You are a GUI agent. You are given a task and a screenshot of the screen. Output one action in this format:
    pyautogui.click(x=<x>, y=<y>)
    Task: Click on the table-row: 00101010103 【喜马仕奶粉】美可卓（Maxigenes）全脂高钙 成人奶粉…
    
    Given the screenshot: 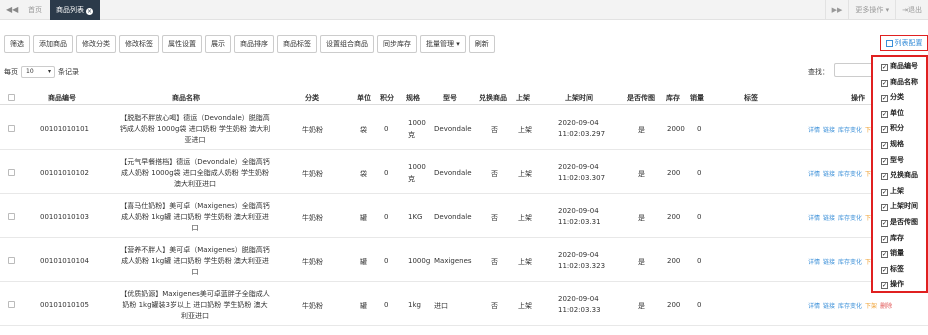 What is the action you would take?
    pyautogui.click(x=464, y=216)
    